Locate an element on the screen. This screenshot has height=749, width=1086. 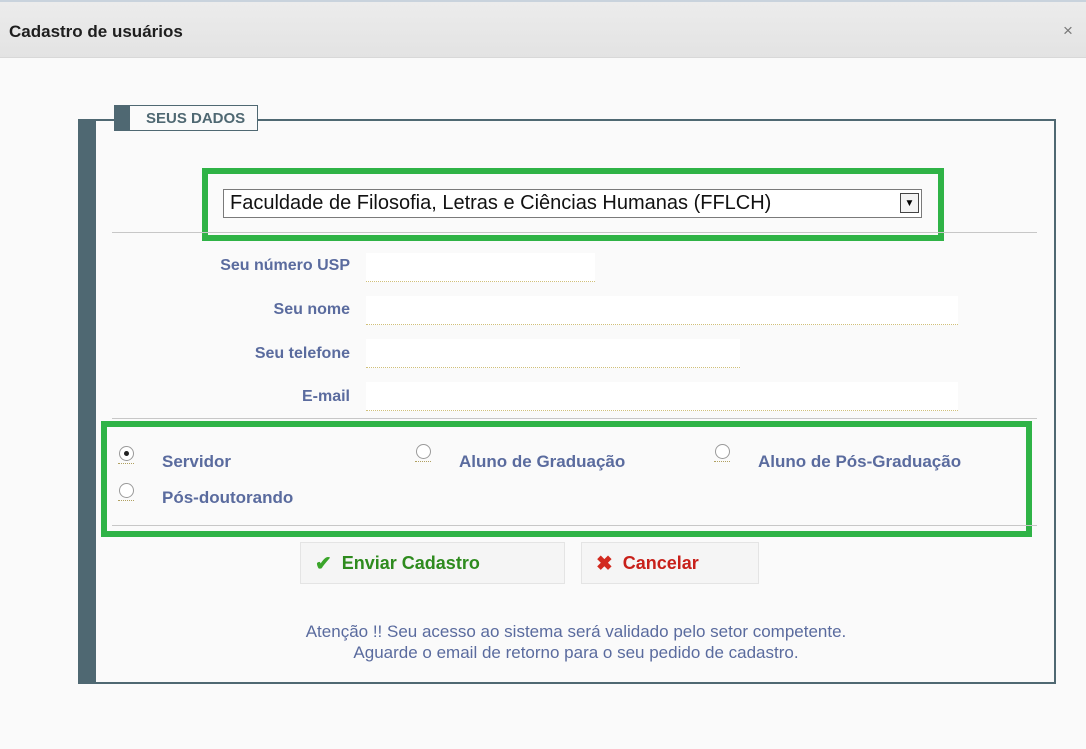
usp-number-label: Seu número USP is located at coordinates (285, 265).